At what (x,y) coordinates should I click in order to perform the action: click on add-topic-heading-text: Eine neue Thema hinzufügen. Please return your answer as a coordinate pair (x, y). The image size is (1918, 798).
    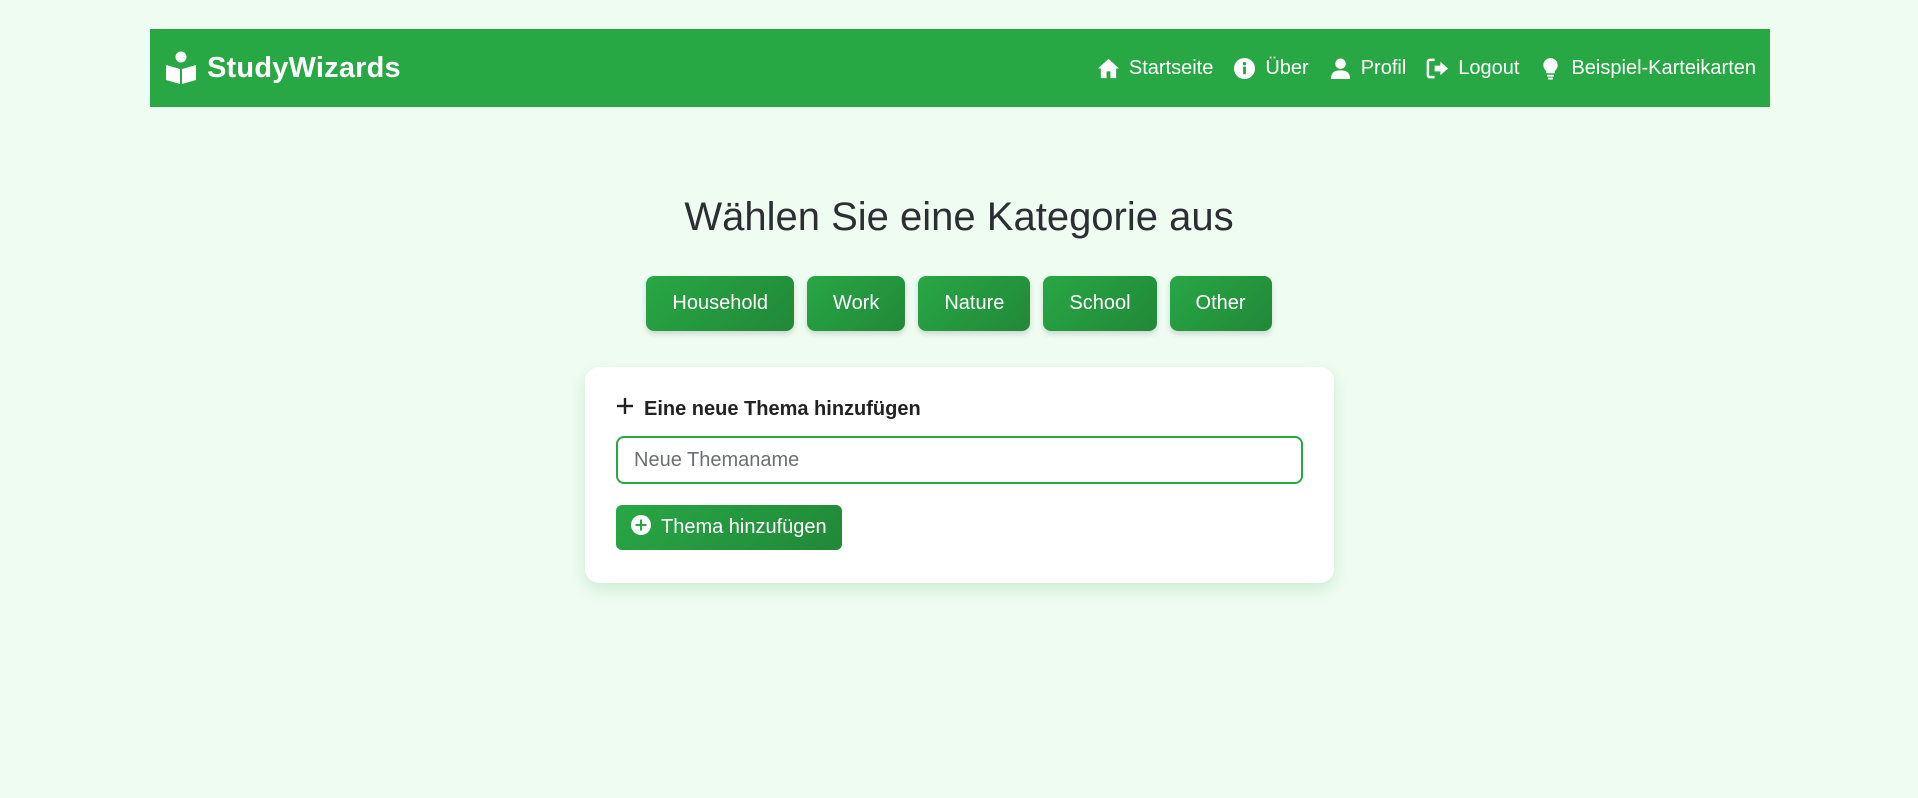
    Looking at the image, I should click on (782, 408).